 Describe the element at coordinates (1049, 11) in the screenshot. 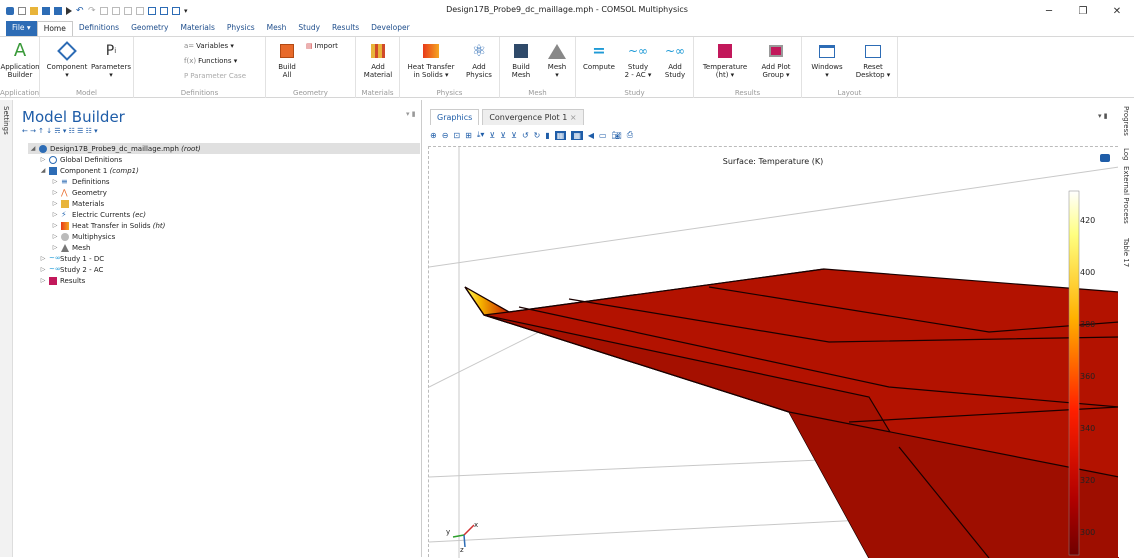

I see `minimize-button: ─` at that location.